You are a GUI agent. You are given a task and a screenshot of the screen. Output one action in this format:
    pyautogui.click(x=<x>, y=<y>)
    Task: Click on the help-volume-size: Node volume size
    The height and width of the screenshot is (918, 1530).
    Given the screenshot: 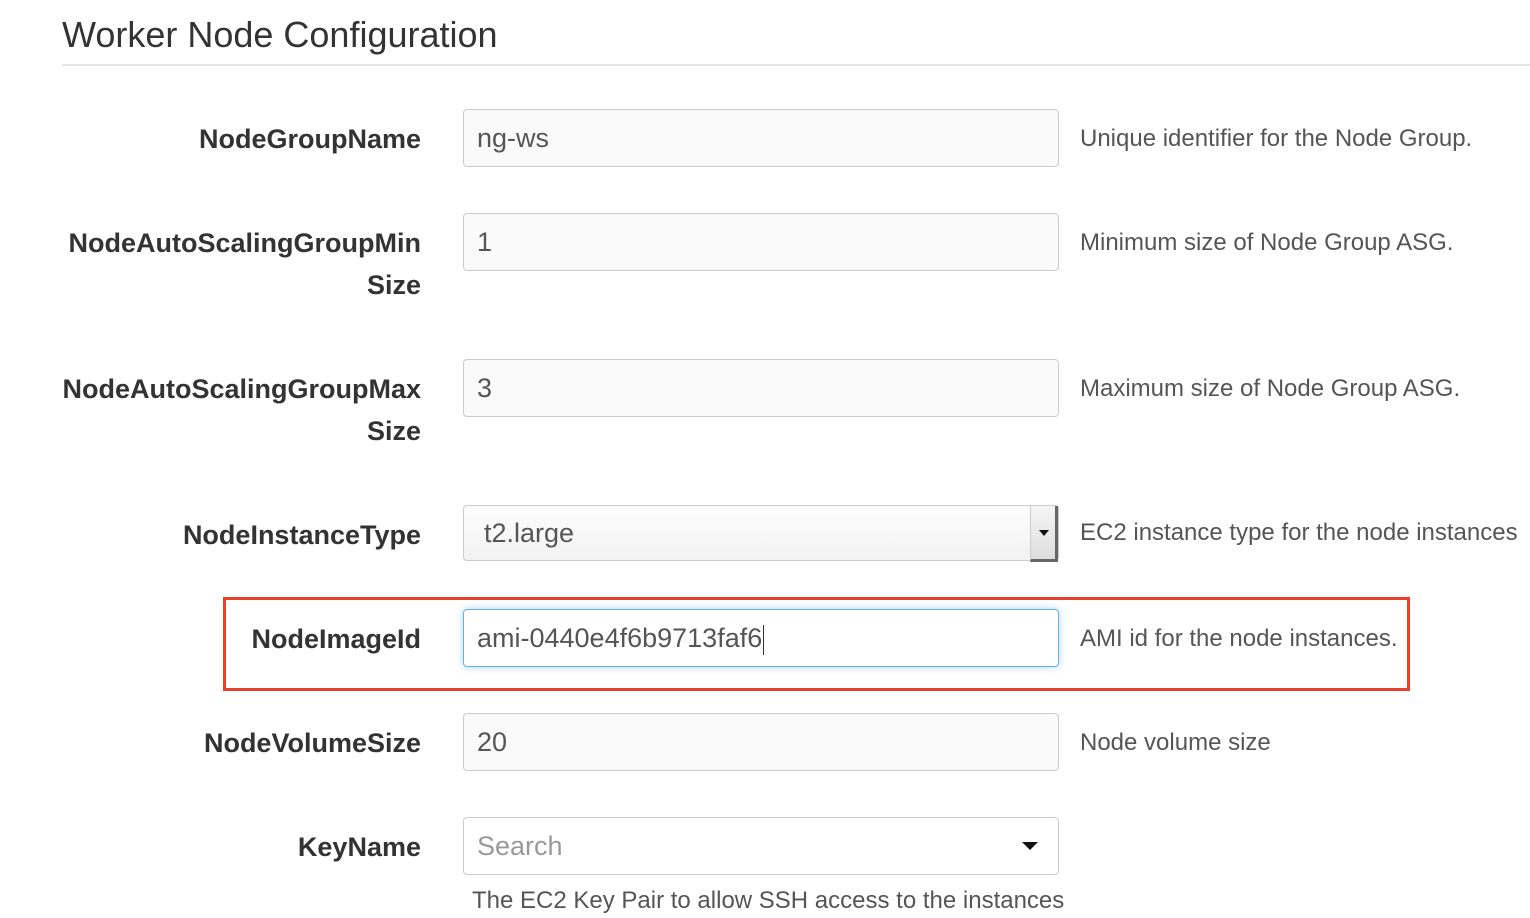 What is the action you would take?
    pyautogui.click(x=1175, y=742)
    